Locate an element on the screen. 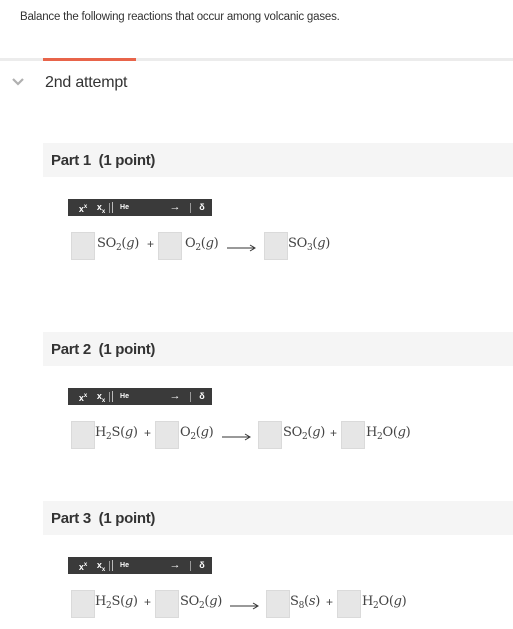 This screenshot has height=629, width=513. equation-3: H2S(g) + SO2(g) S8(s) + H2O(g) is located at coordinates (256, 605).